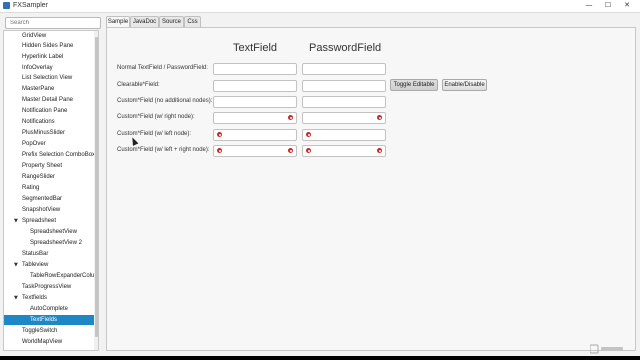 This screenshot has width=640, height=360. I want to click on tree-scrollbar-thumb, so click(96, 187).